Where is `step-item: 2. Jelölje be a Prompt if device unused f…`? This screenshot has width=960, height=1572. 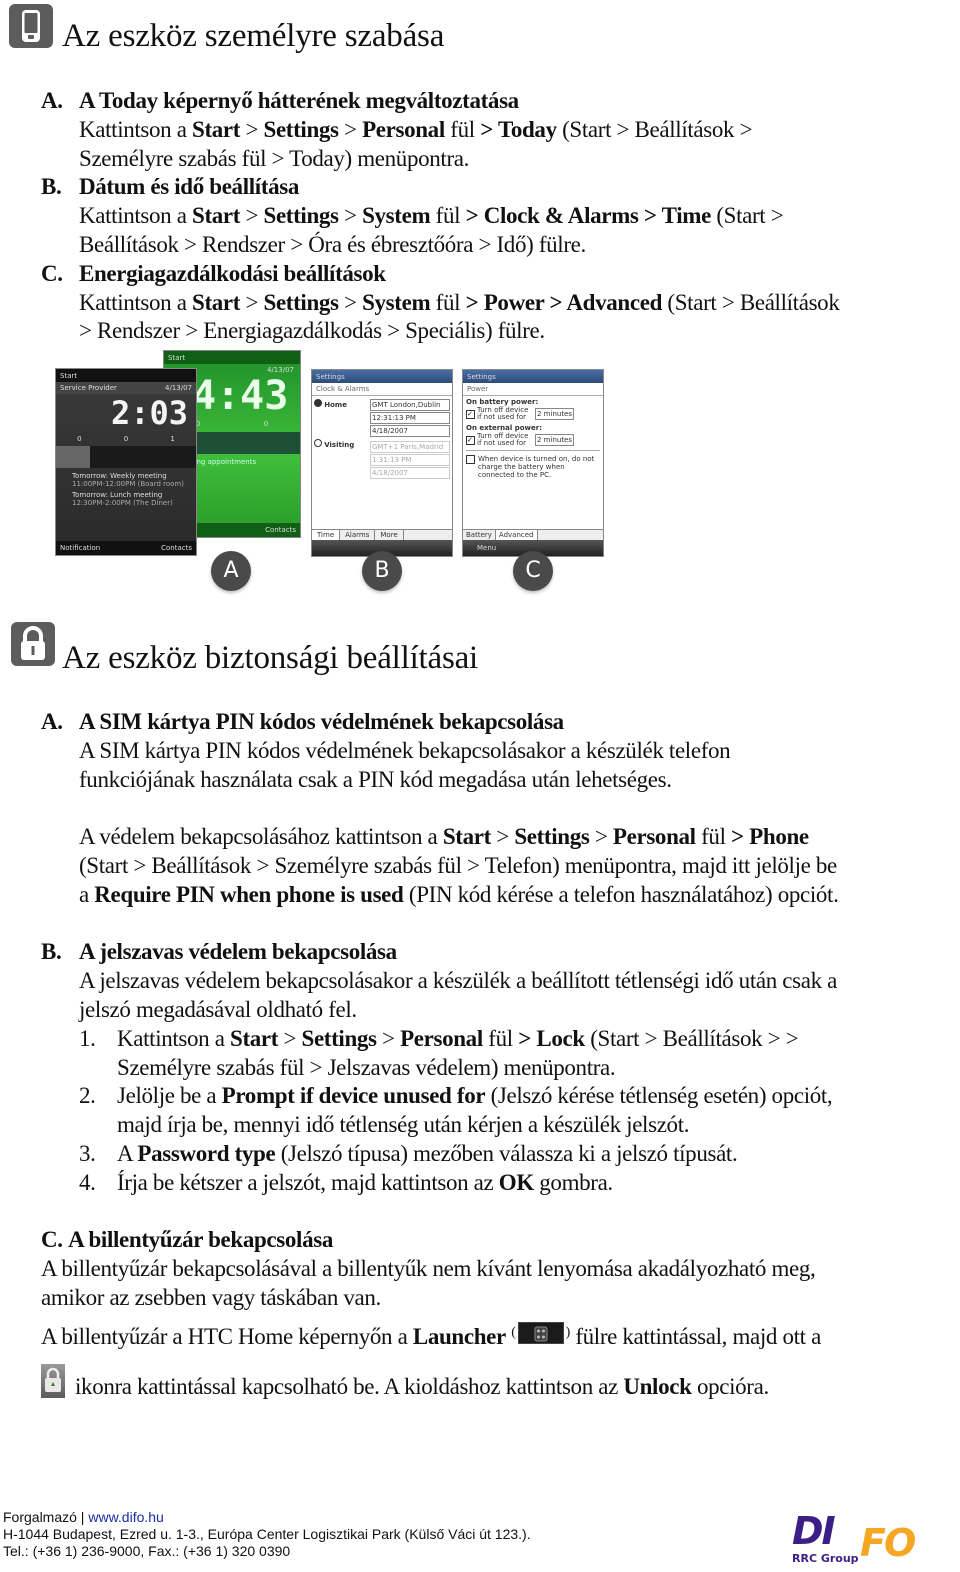 step-item: 2. Jelölje be a Prompt if device unused f… is located at coordinates (491, 1111).